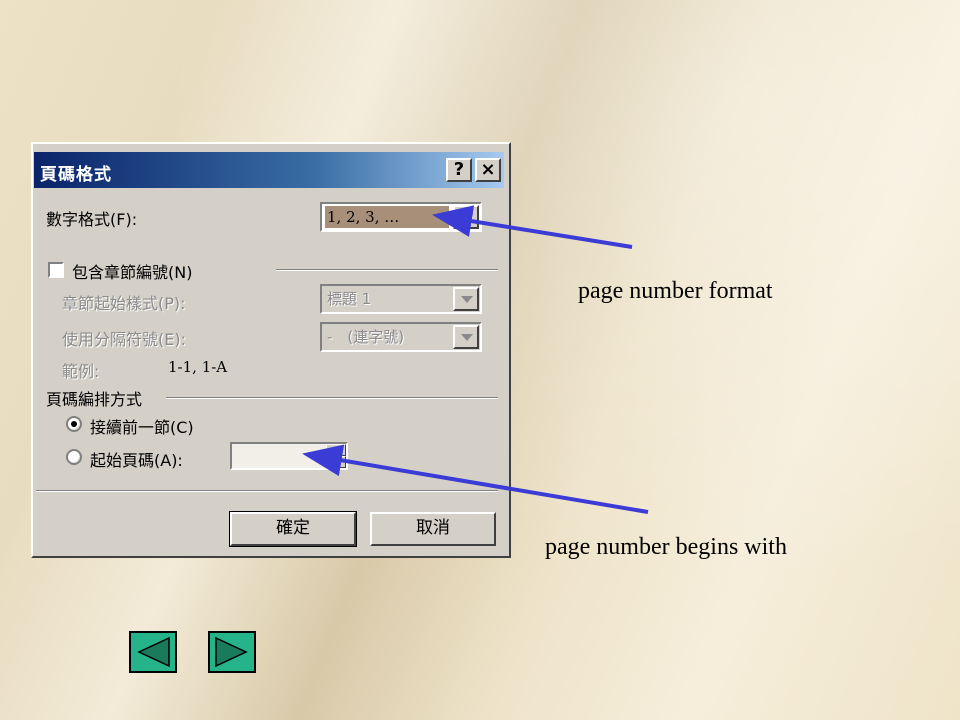 The width and height of the screenshot is (960, 720). I want to click on right-triangle-icon, so click(231, 652).